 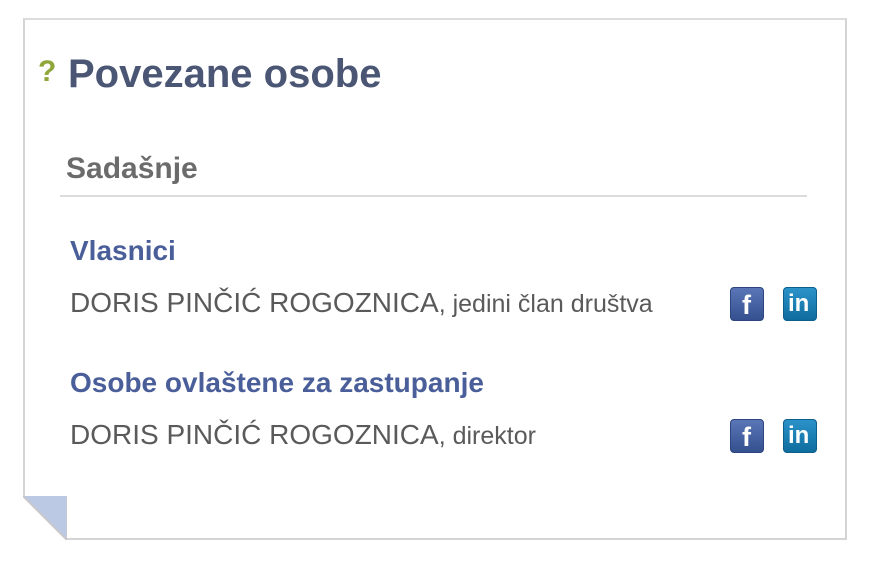 What do you see at coordinates (487, 436) in the screenshot?
I see `person-role: , direktor` at bounding box center [487, 436].